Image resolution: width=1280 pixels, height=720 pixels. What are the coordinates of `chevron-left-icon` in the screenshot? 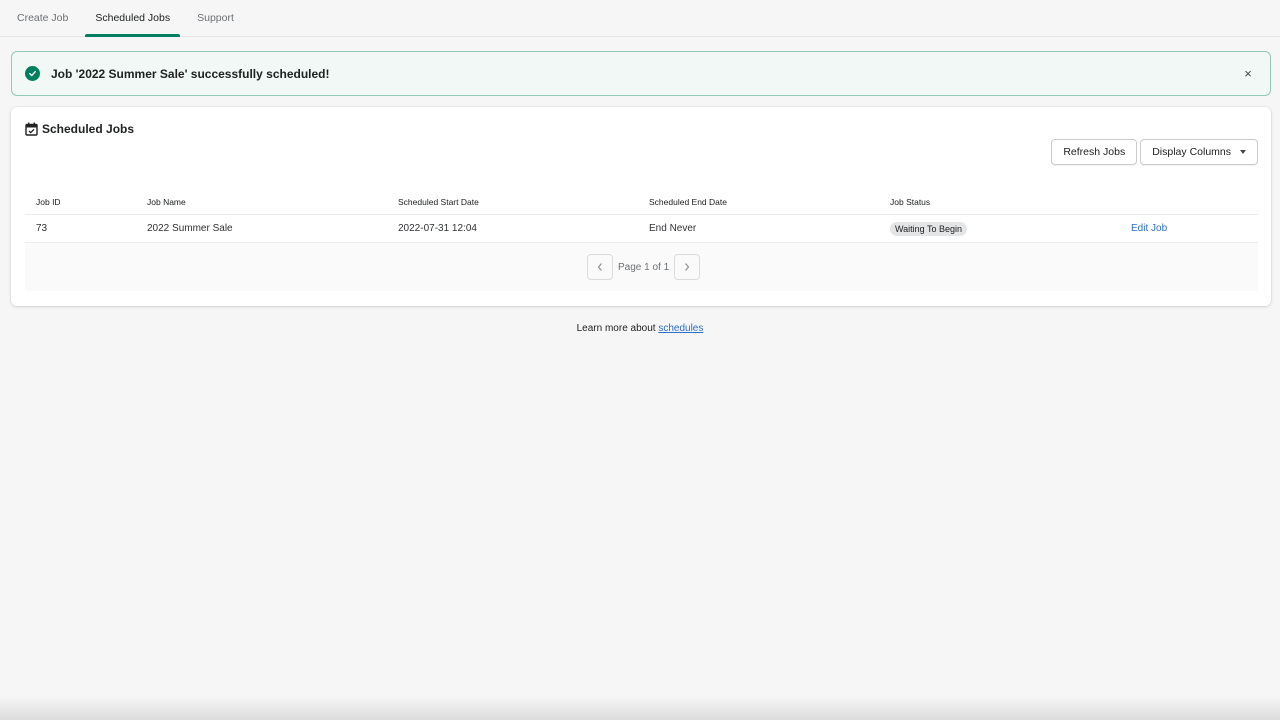 It's located at (599, 267).